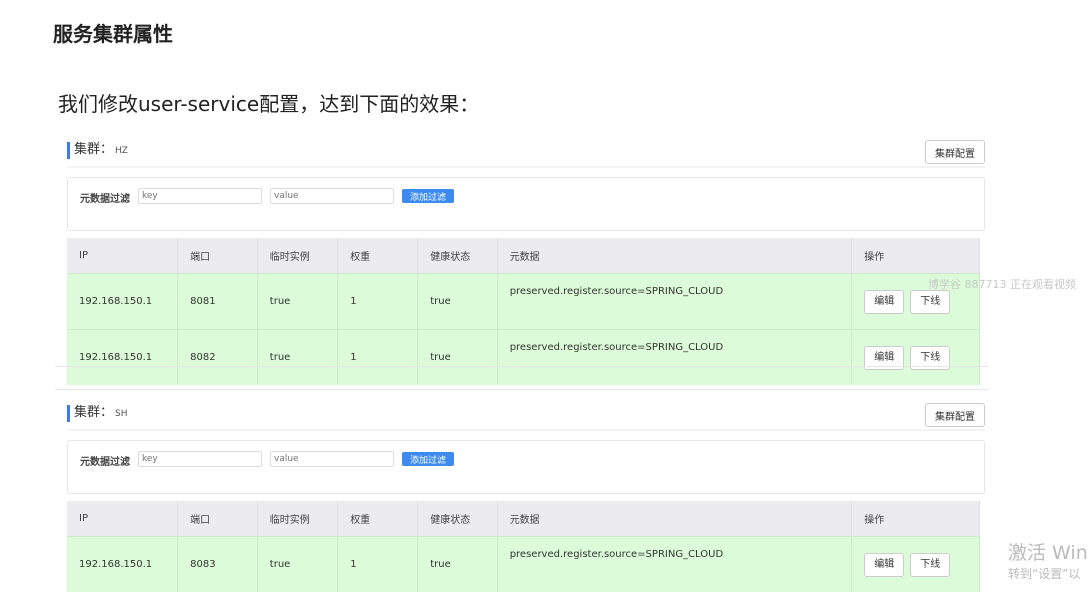 The width and height of the screenshot is (1089, 592). Describe the element at coordinates (113, 32) in the screenshot. I see `page-title: 服务集群属性` at that location.